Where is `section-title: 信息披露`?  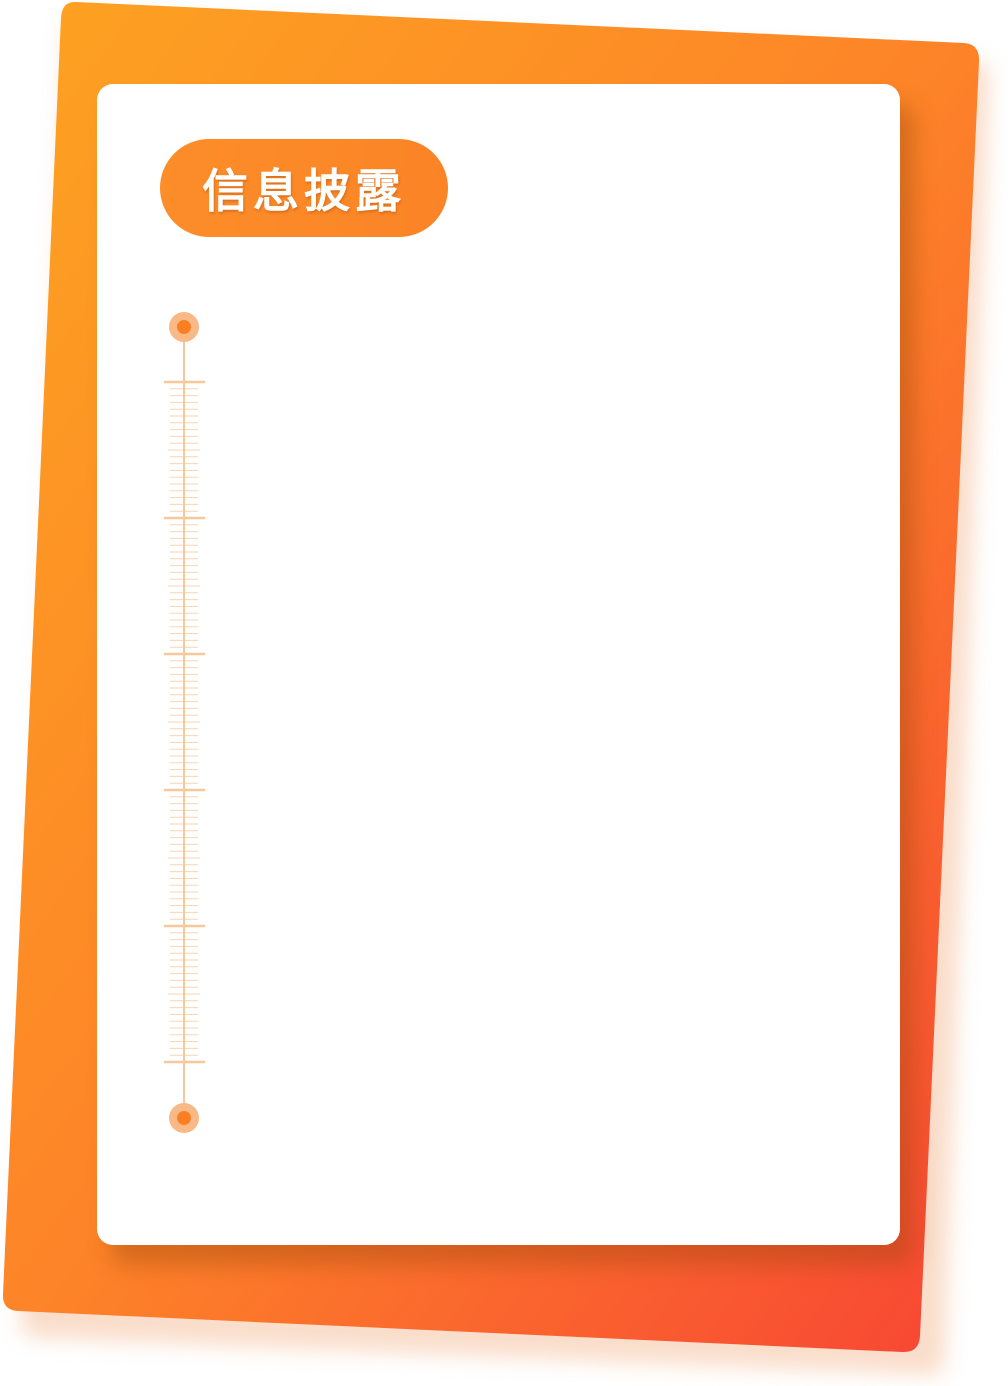
section-title: 信息披露 is located at coordinates (304, 191).